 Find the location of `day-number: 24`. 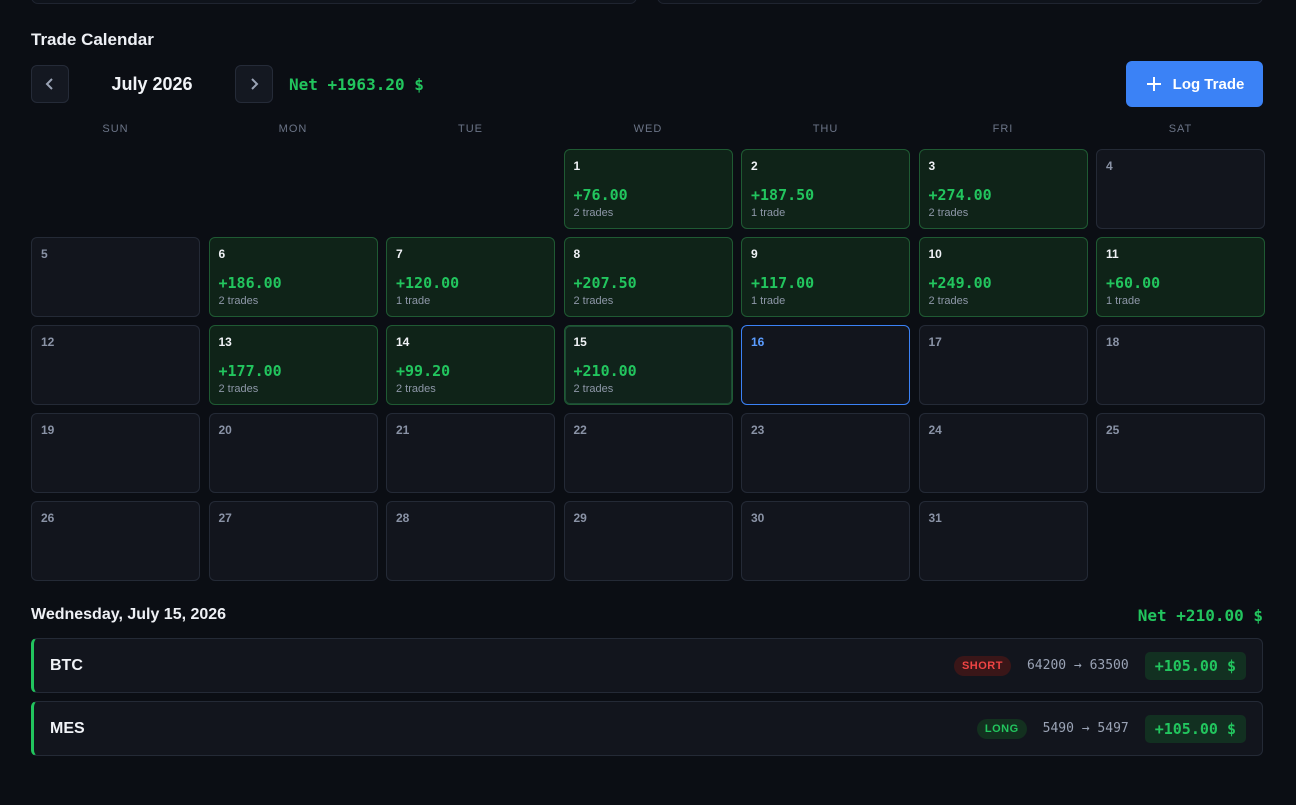

day-number: 24 is located at coordinates (935, 430).